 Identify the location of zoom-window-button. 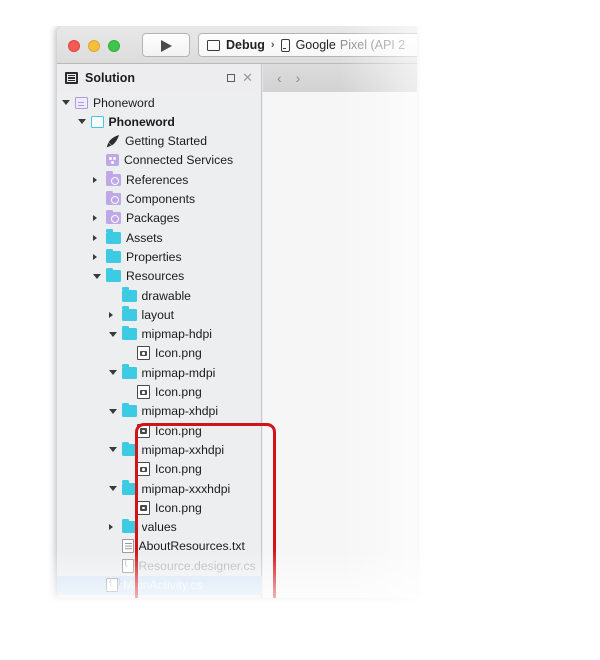
(114, 46).